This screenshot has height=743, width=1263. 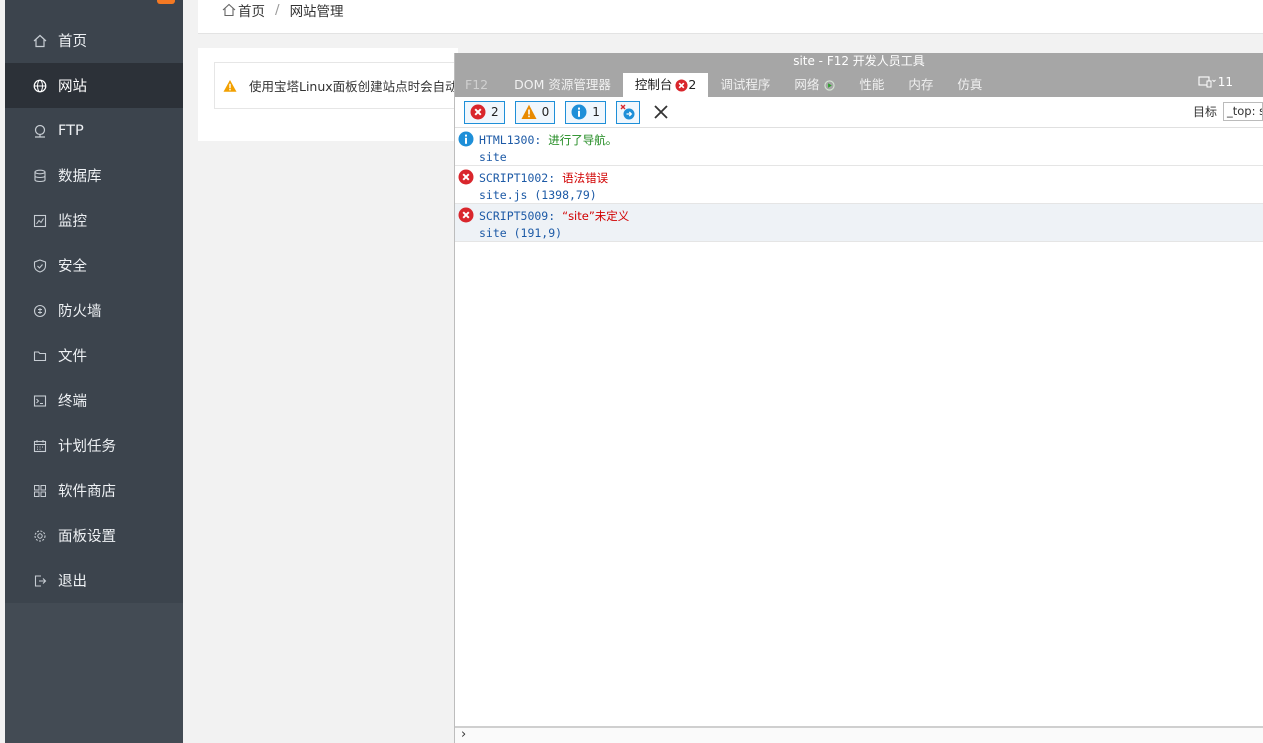 I want to click on console-message-info: HTML1300: 进行了导航。 site, so click(x=859, y=147).